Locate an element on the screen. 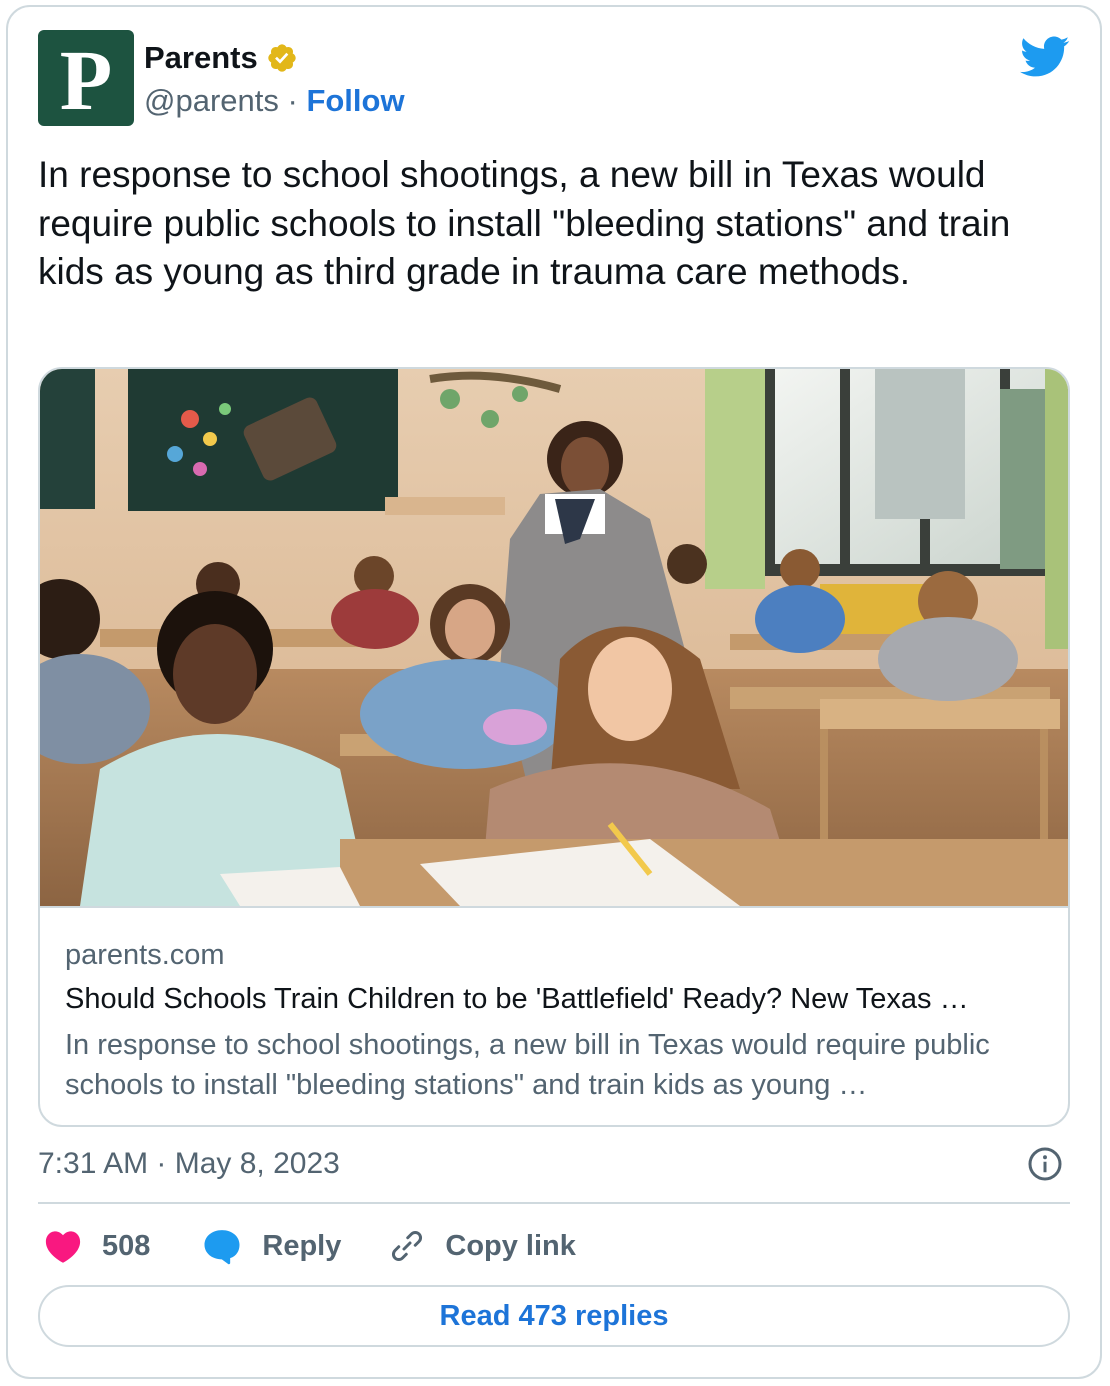 The width and height of the screenshot is (1110, 1386). avatar-letter: P is located at coordinates (86, 80).